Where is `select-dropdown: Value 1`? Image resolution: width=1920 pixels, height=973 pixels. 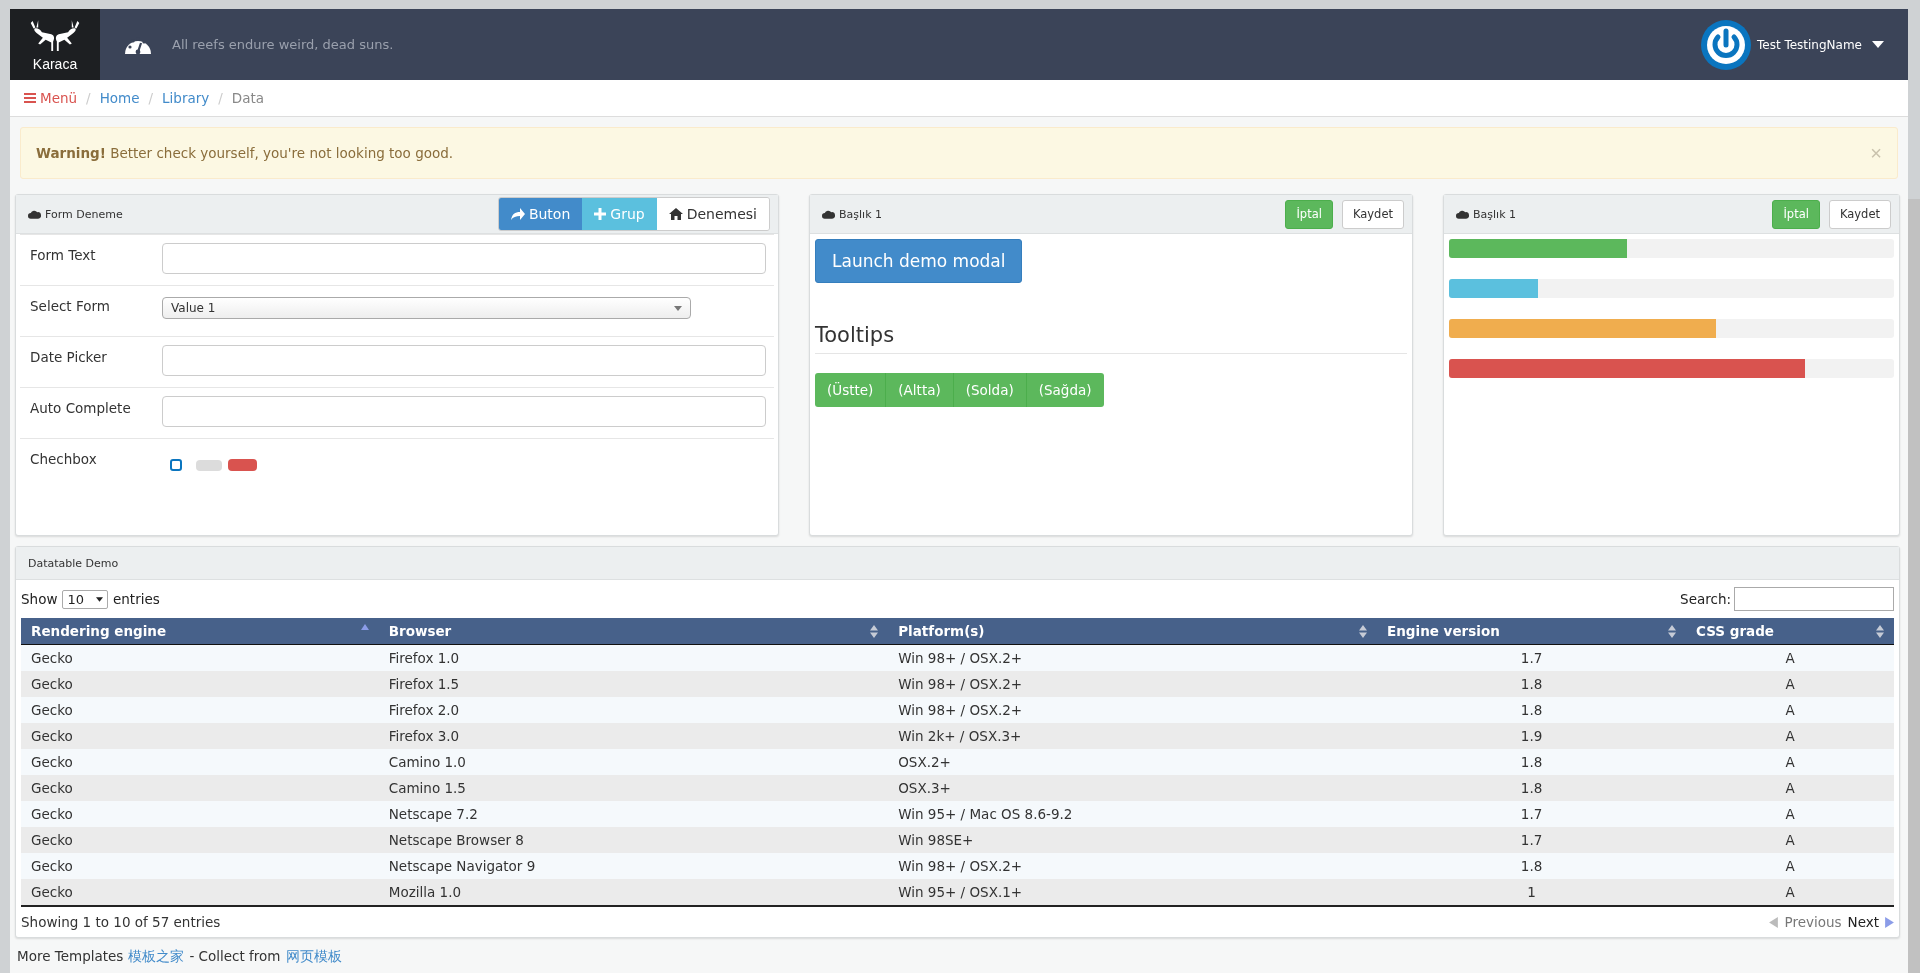
select-dropdown: Value 1 is located at coordinates (426, 308).